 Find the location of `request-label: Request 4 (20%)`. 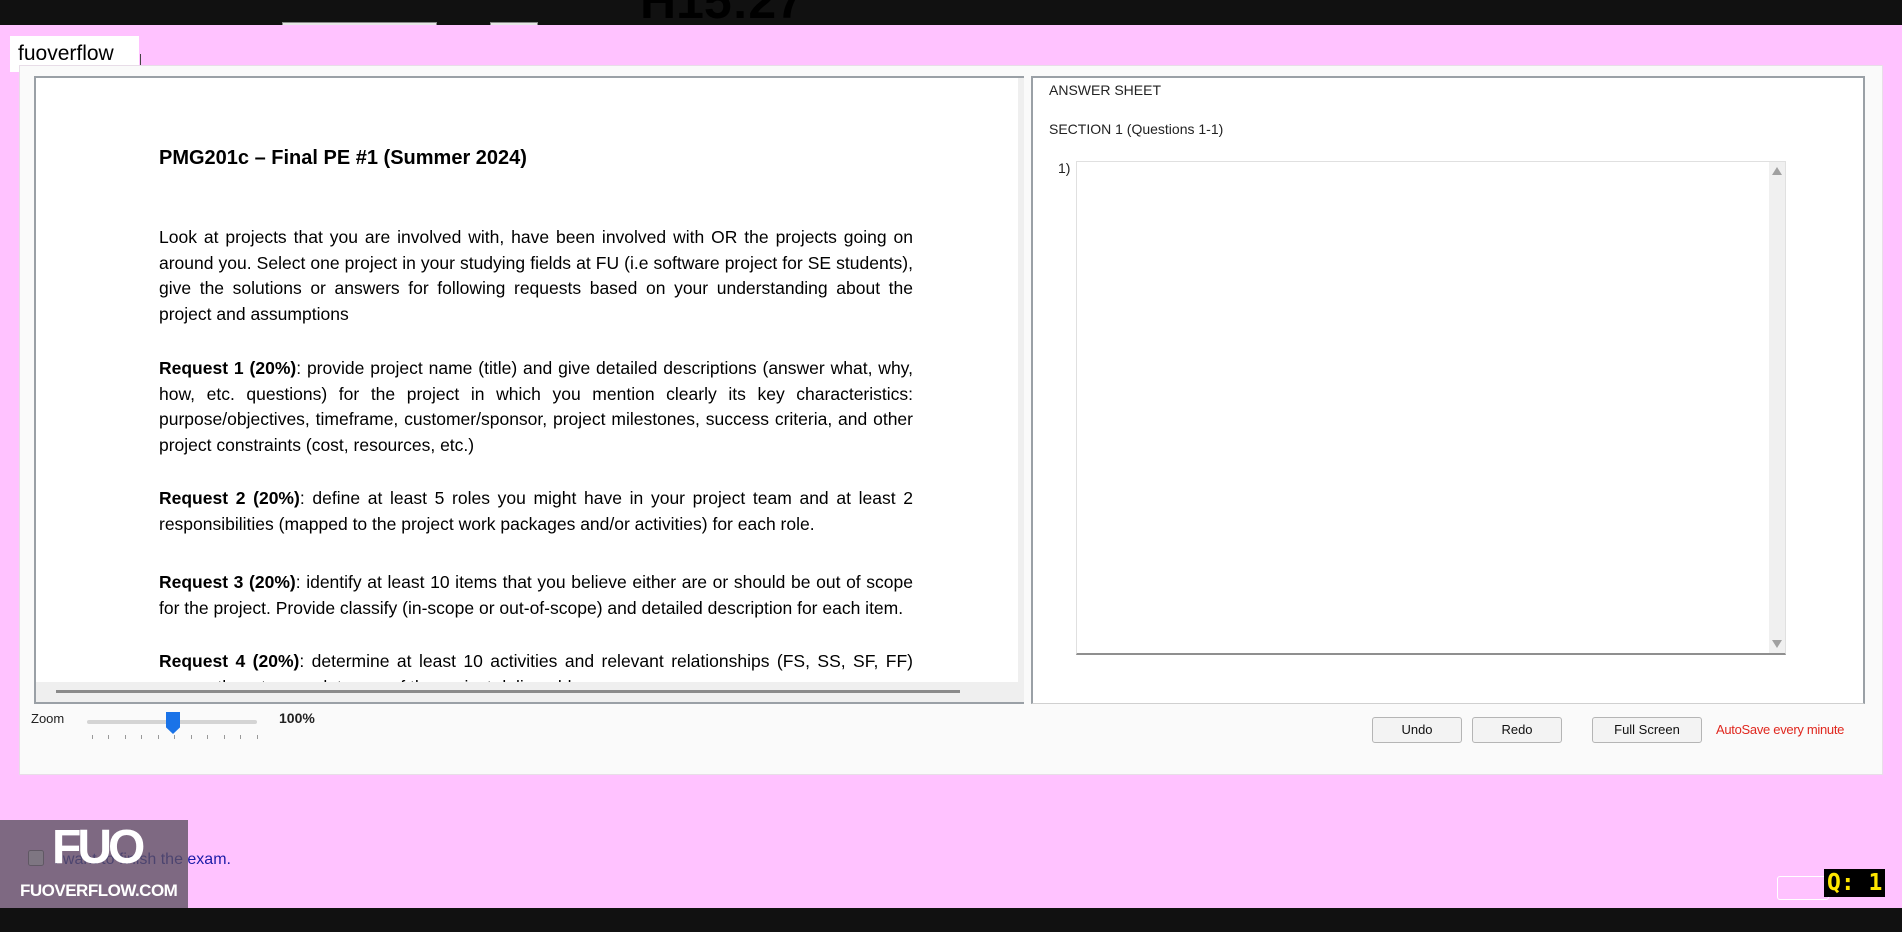

request-label: Request 4 (20%) is located at coordinates (229, 661).